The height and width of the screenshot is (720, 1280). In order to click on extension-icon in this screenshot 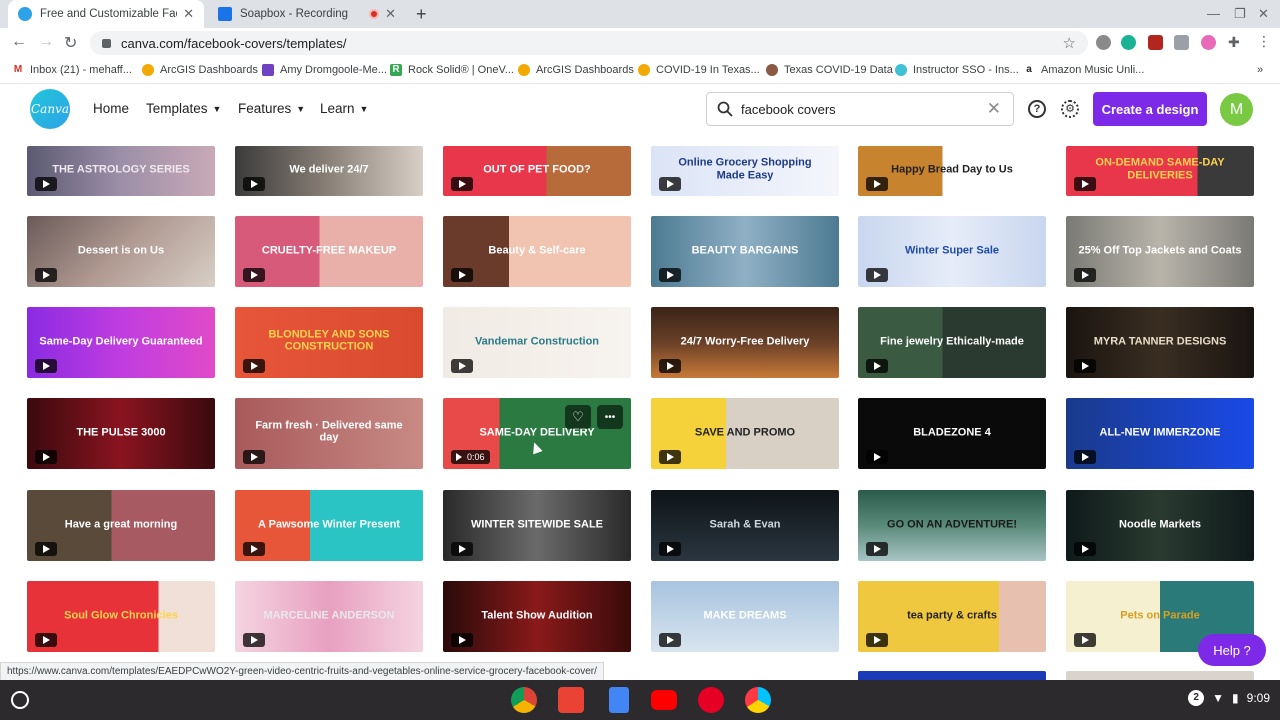, I will do `click(1103, 42)`.